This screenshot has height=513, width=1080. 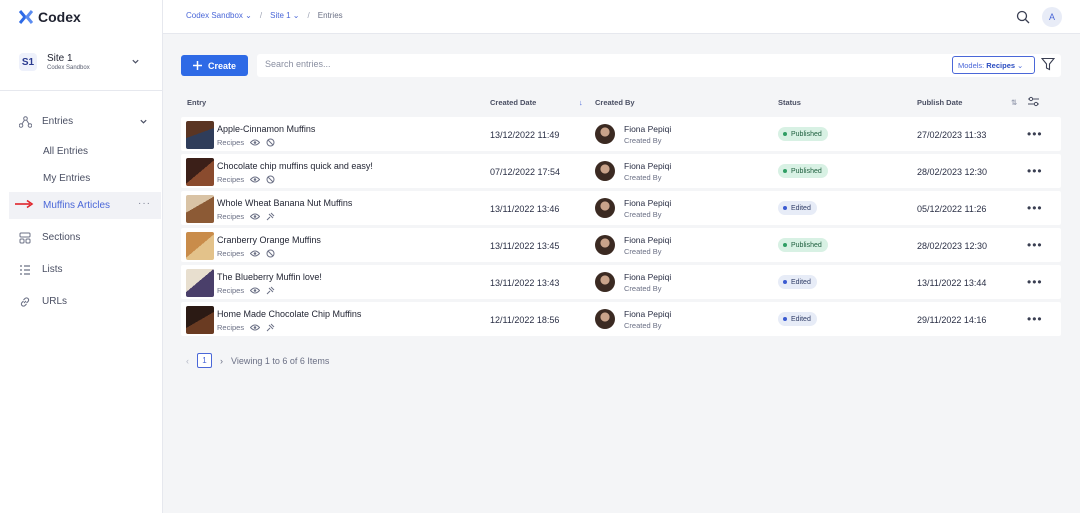 What do you see at coordinates (289, 314) in the screenshot?
I see `entry-title: Home Made Chocolate Chip Muffins` at bounding box center [289, 314].